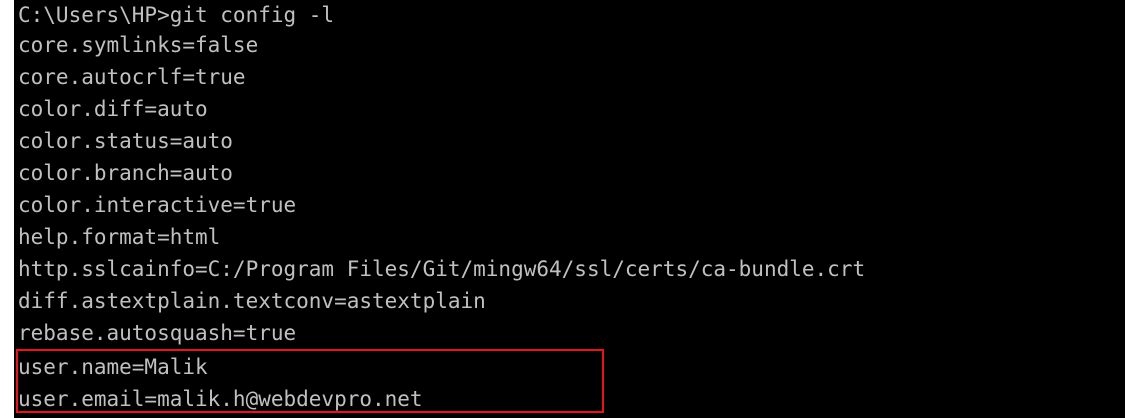  What do you see at coordinates (113, 109) in the screenshot?
I see `config-line-color-diff: color.diff=auto` at bounding box center [113, 109].